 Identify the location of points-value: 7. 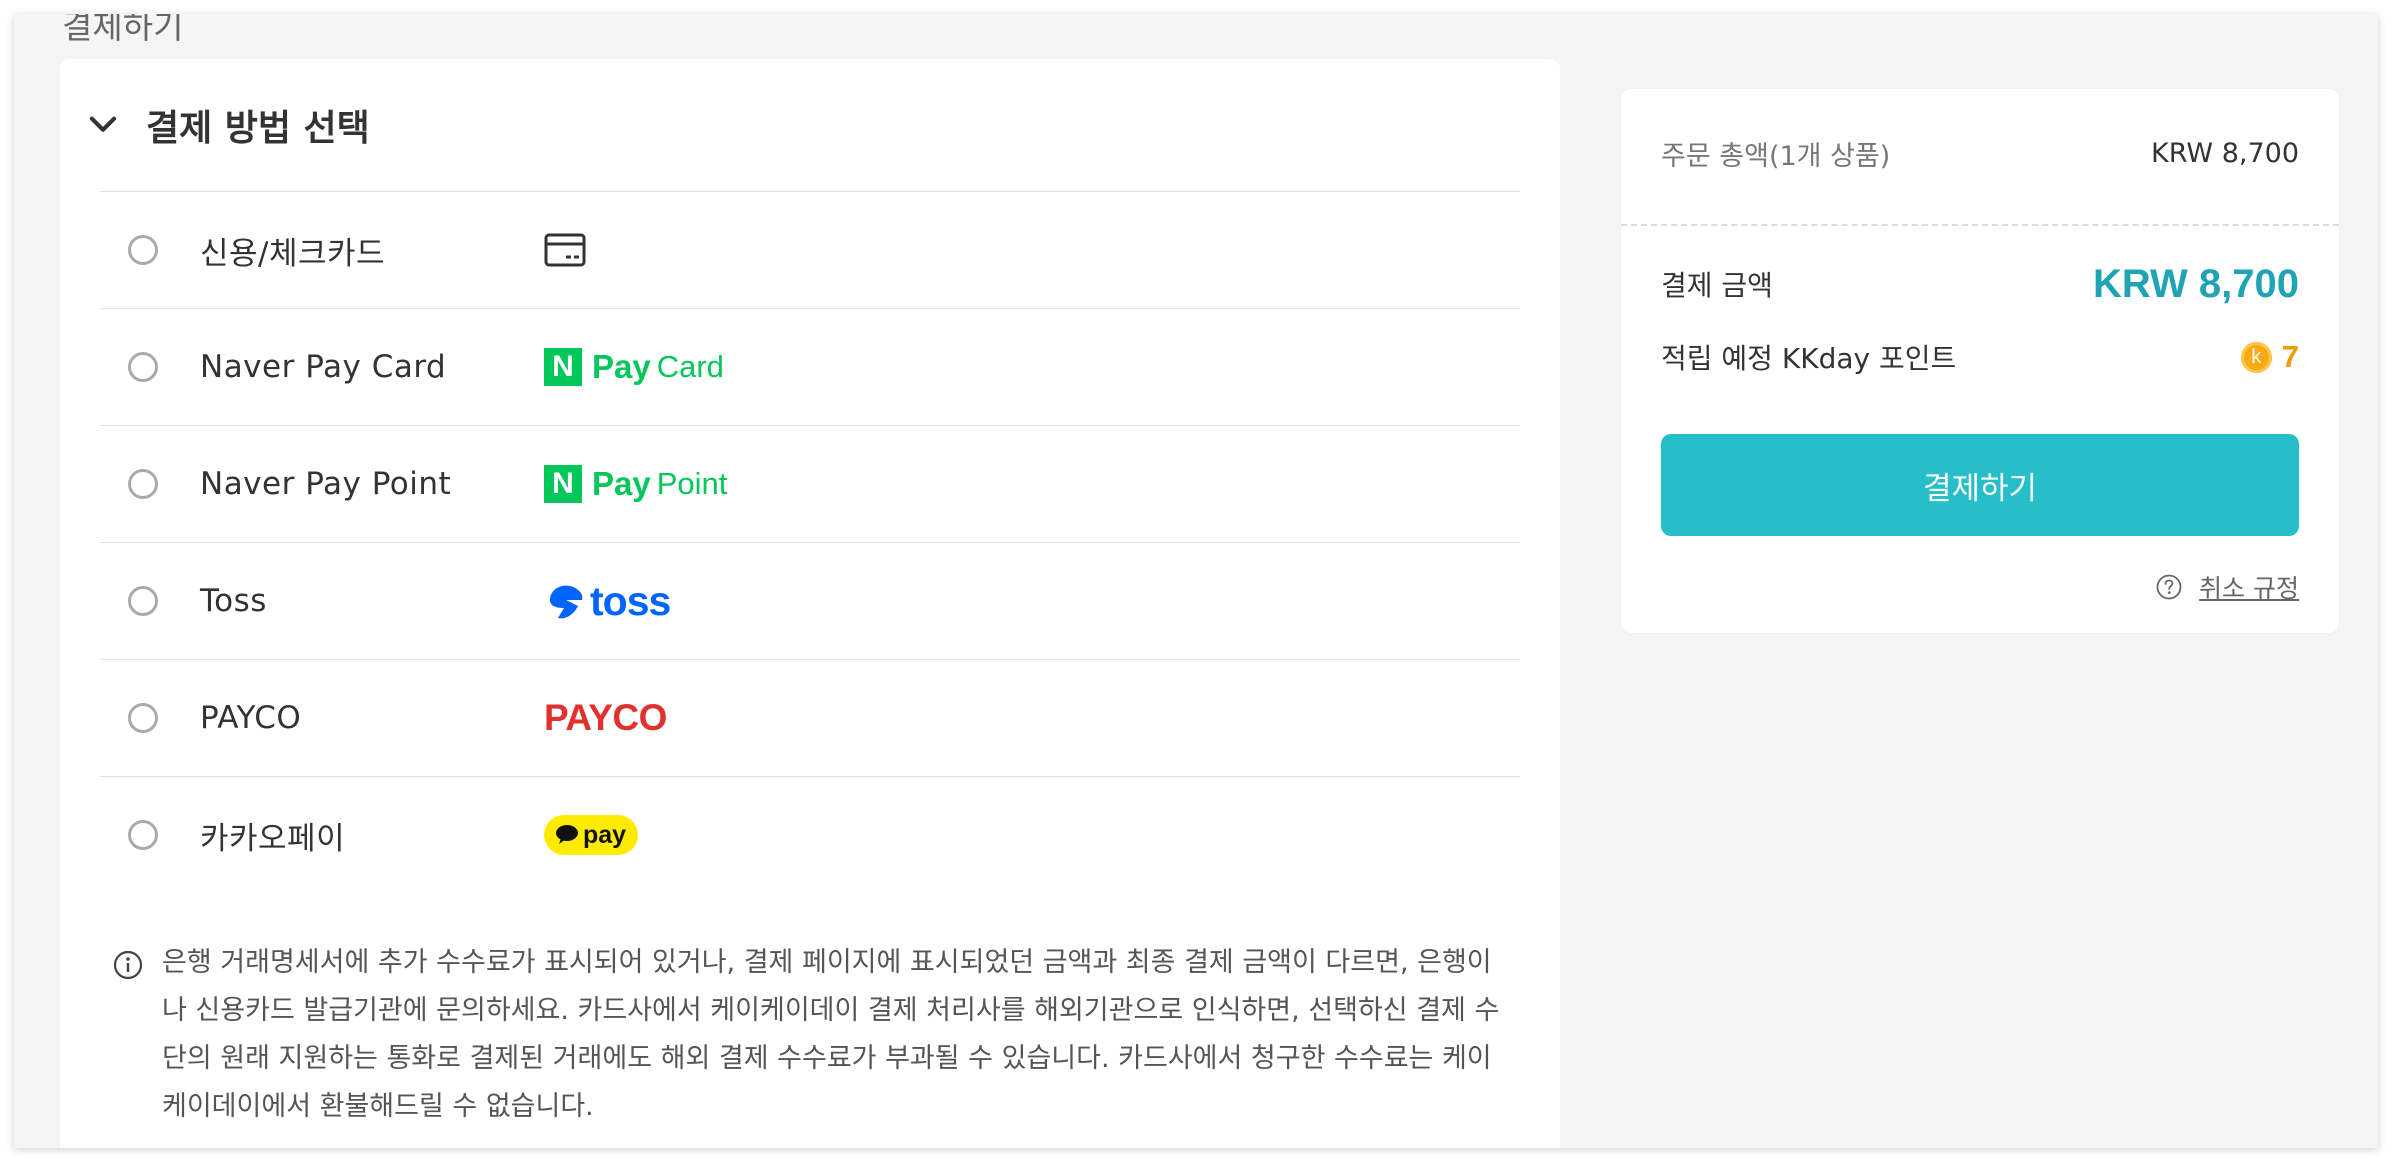
(2290, 356).